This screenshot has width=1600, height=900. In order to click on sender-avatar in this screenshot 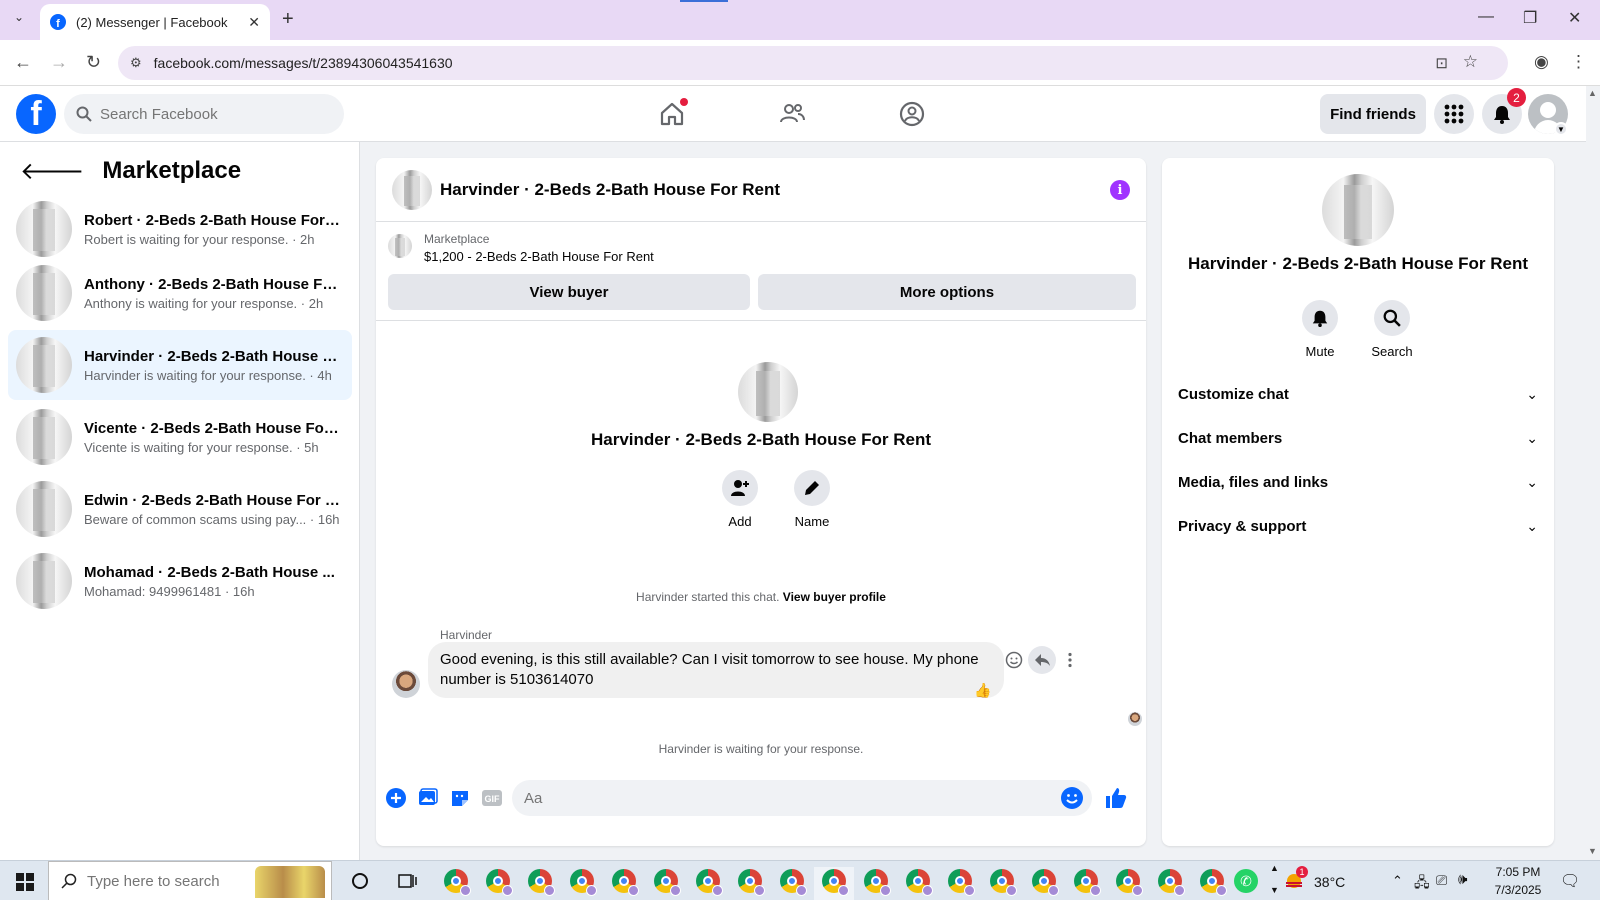, I will do `click(406, 684)`.